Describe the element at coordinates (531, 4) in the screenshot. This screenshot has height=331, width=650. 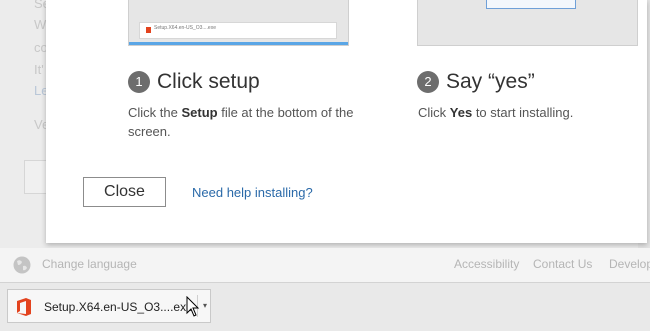
I see `preview-dialog` at that location.